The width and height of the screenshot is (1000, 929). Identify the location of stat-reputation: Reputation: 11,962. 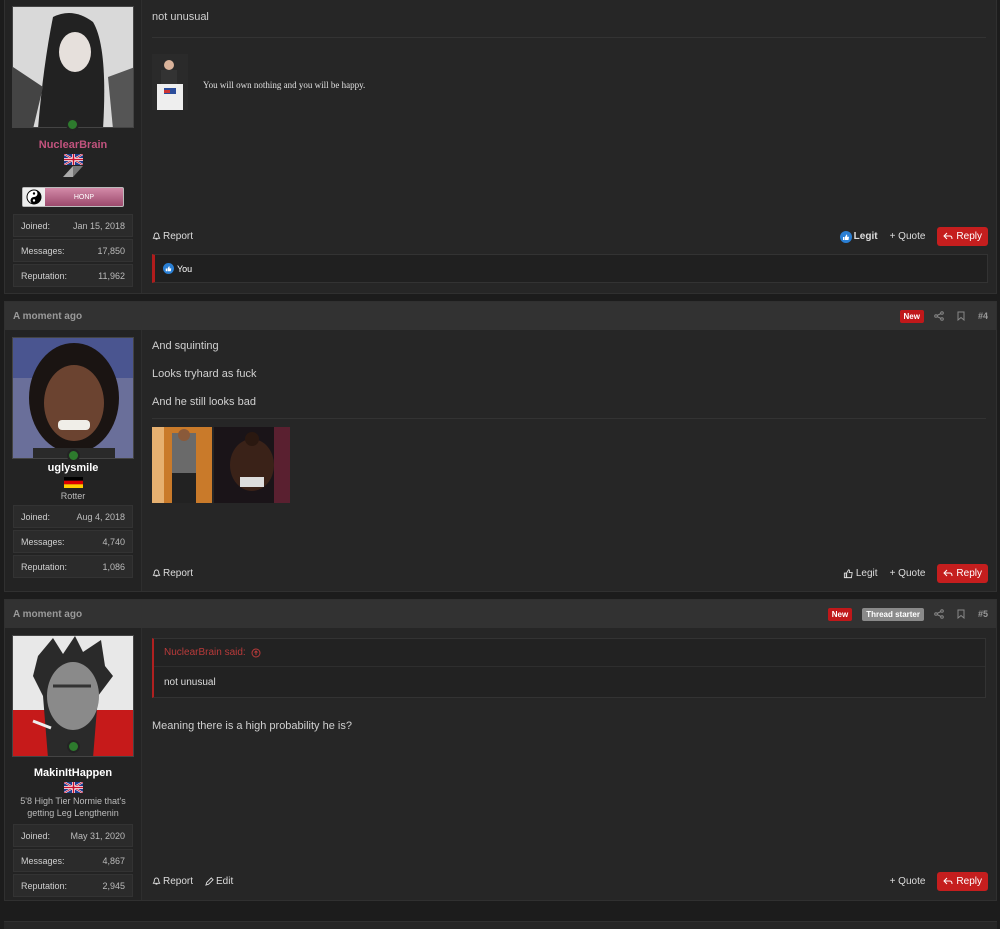
(73, 275).